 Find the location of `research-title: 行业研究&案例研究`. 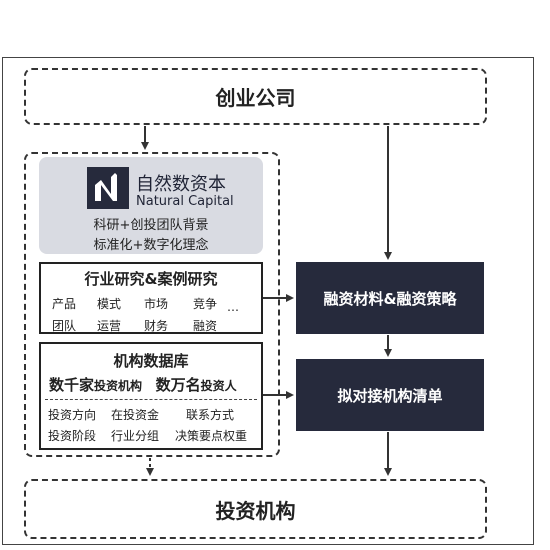

research-title: 行业研究&案例研究 is located at coordinates (151, 279).